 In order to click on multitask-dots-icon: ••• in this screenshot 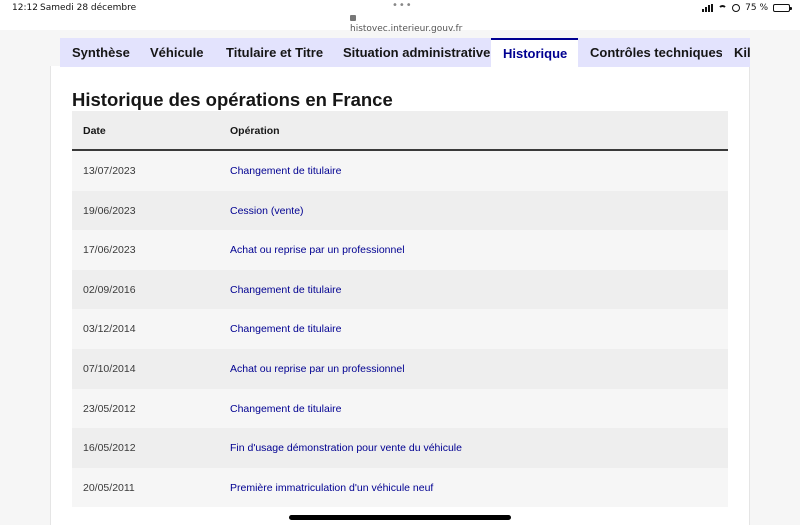, I will do `click(402, 5)`.